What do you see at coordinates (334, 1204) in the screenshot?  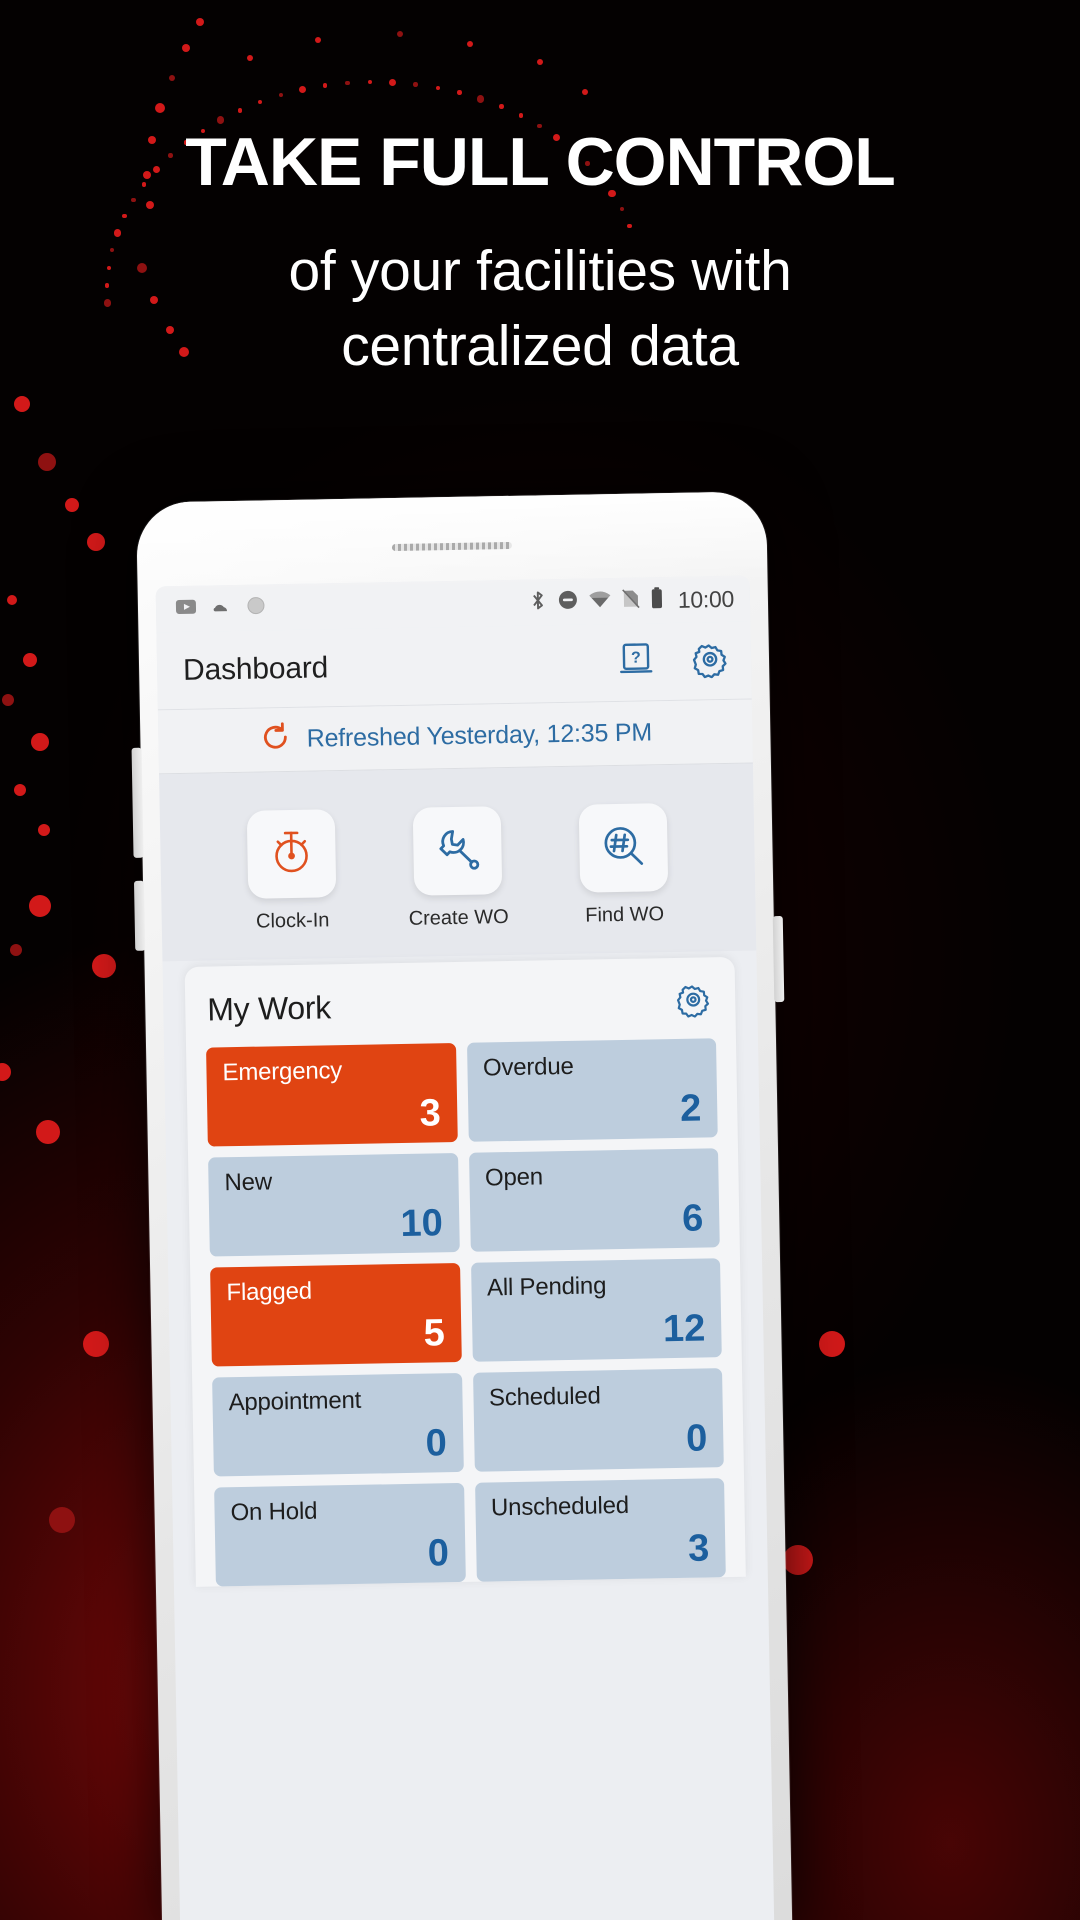 I see `my-work-tile: New 10` at bounding box center [334, 1204].